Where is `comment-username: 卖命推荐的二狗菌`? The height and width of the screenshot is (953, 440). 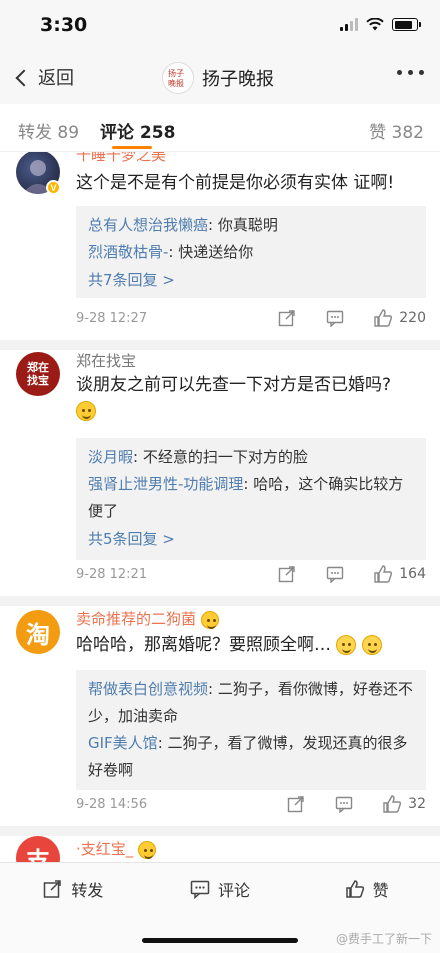 comment-username: 卖命推荐的二狗菌 is located at coordinates (147, 618).